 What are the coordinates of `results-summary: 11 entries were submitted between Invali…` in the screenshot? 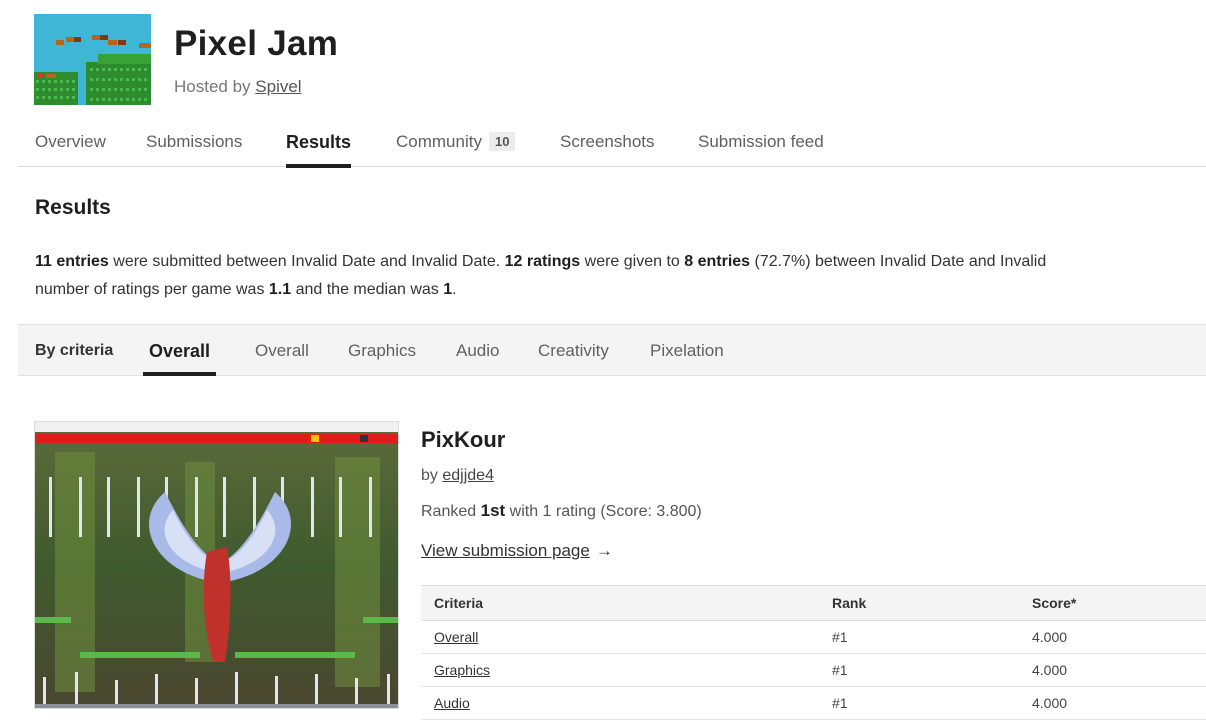 It's located at (620, 276).